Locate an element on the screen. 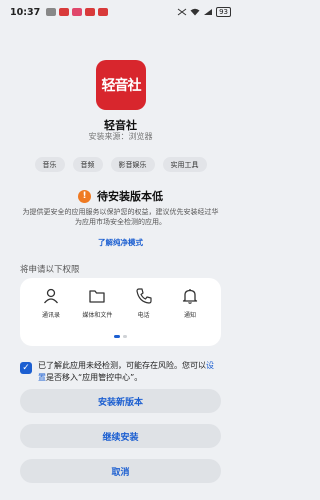 The image size is (320, 500). app-logo: 轻音社 is located at coordinates (121, 85).